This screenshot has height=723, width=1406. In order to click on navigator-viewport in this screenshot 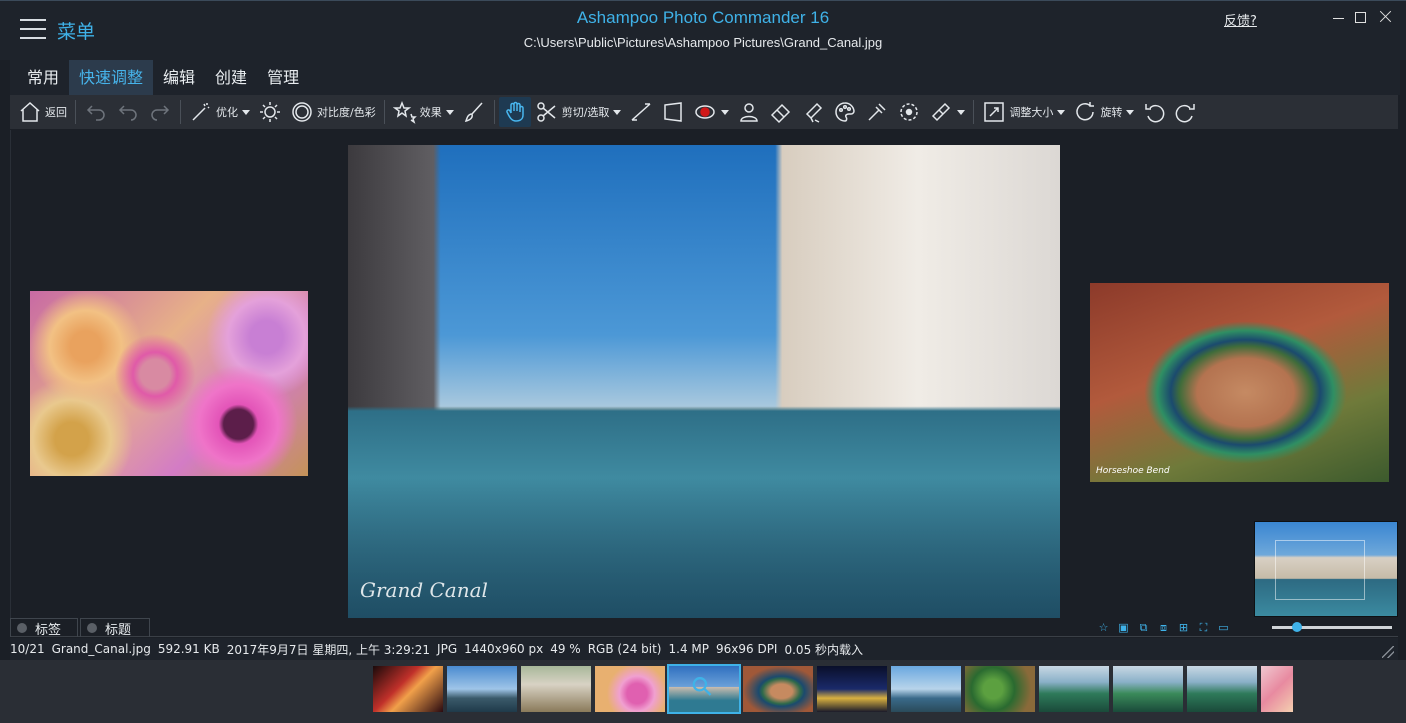, I will do `click(1320, 570)`.